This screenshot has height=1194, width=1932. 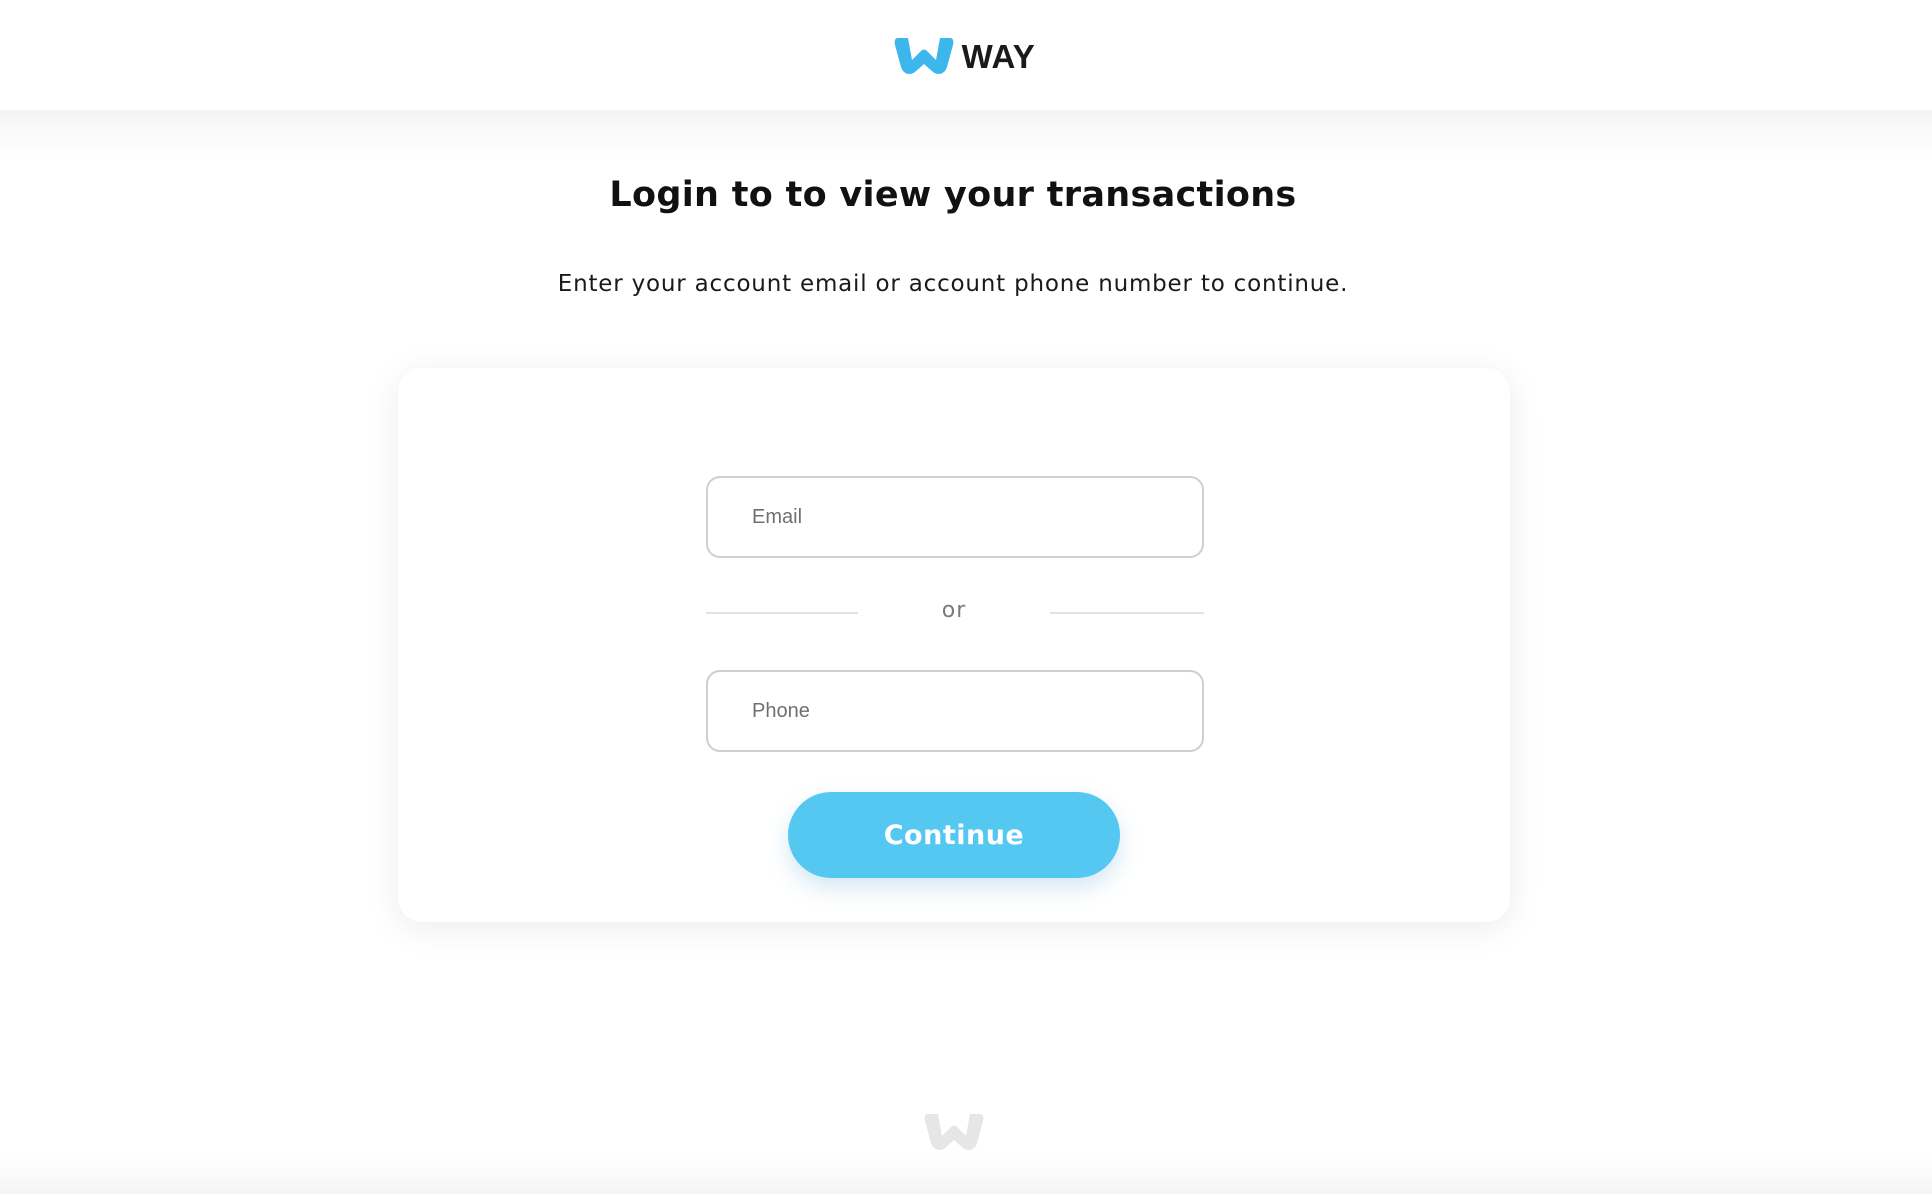 I want to click on footer-fade, so click(x=966, y=1172).